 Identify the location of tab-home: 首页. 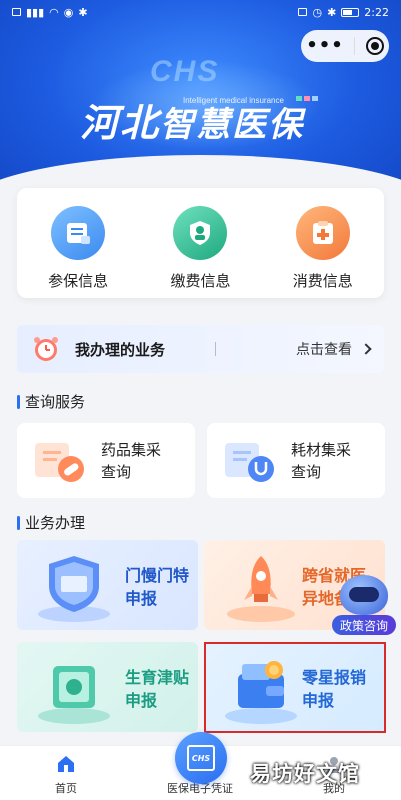
(66, 775).